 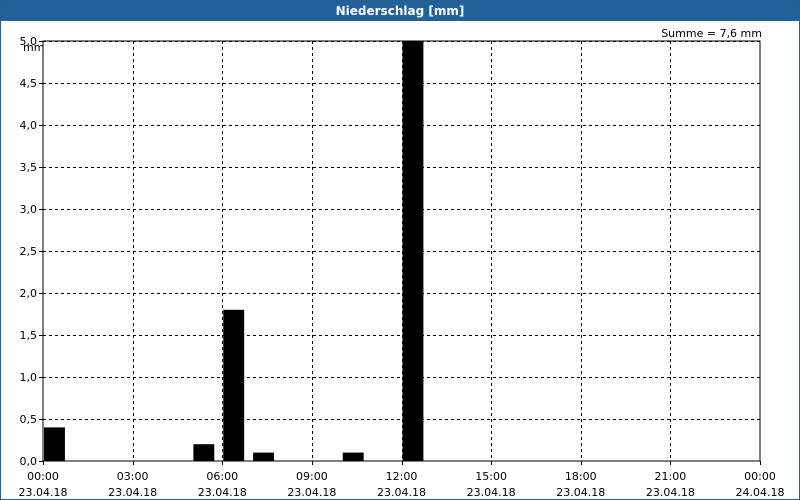 What do you see at coordinates (29, 167) in the screenshot?
I see `y-tick-label: 3,5` at bounding box center [29, 167].